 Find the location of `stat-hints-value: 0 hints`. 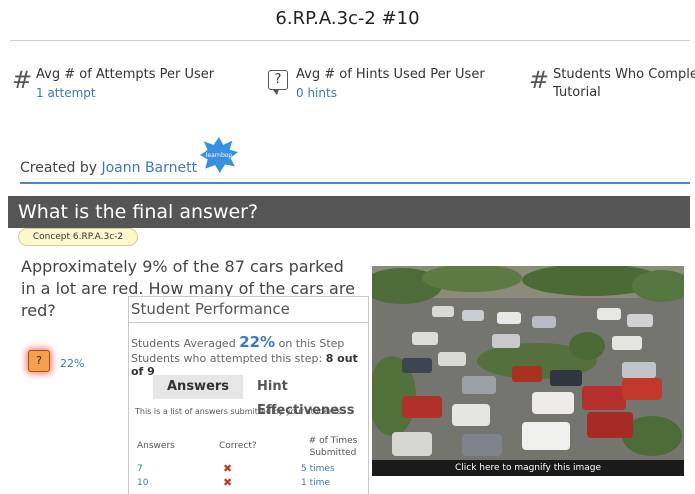

stat-hints-value: 0 hints is located at coordinates (390, 93).